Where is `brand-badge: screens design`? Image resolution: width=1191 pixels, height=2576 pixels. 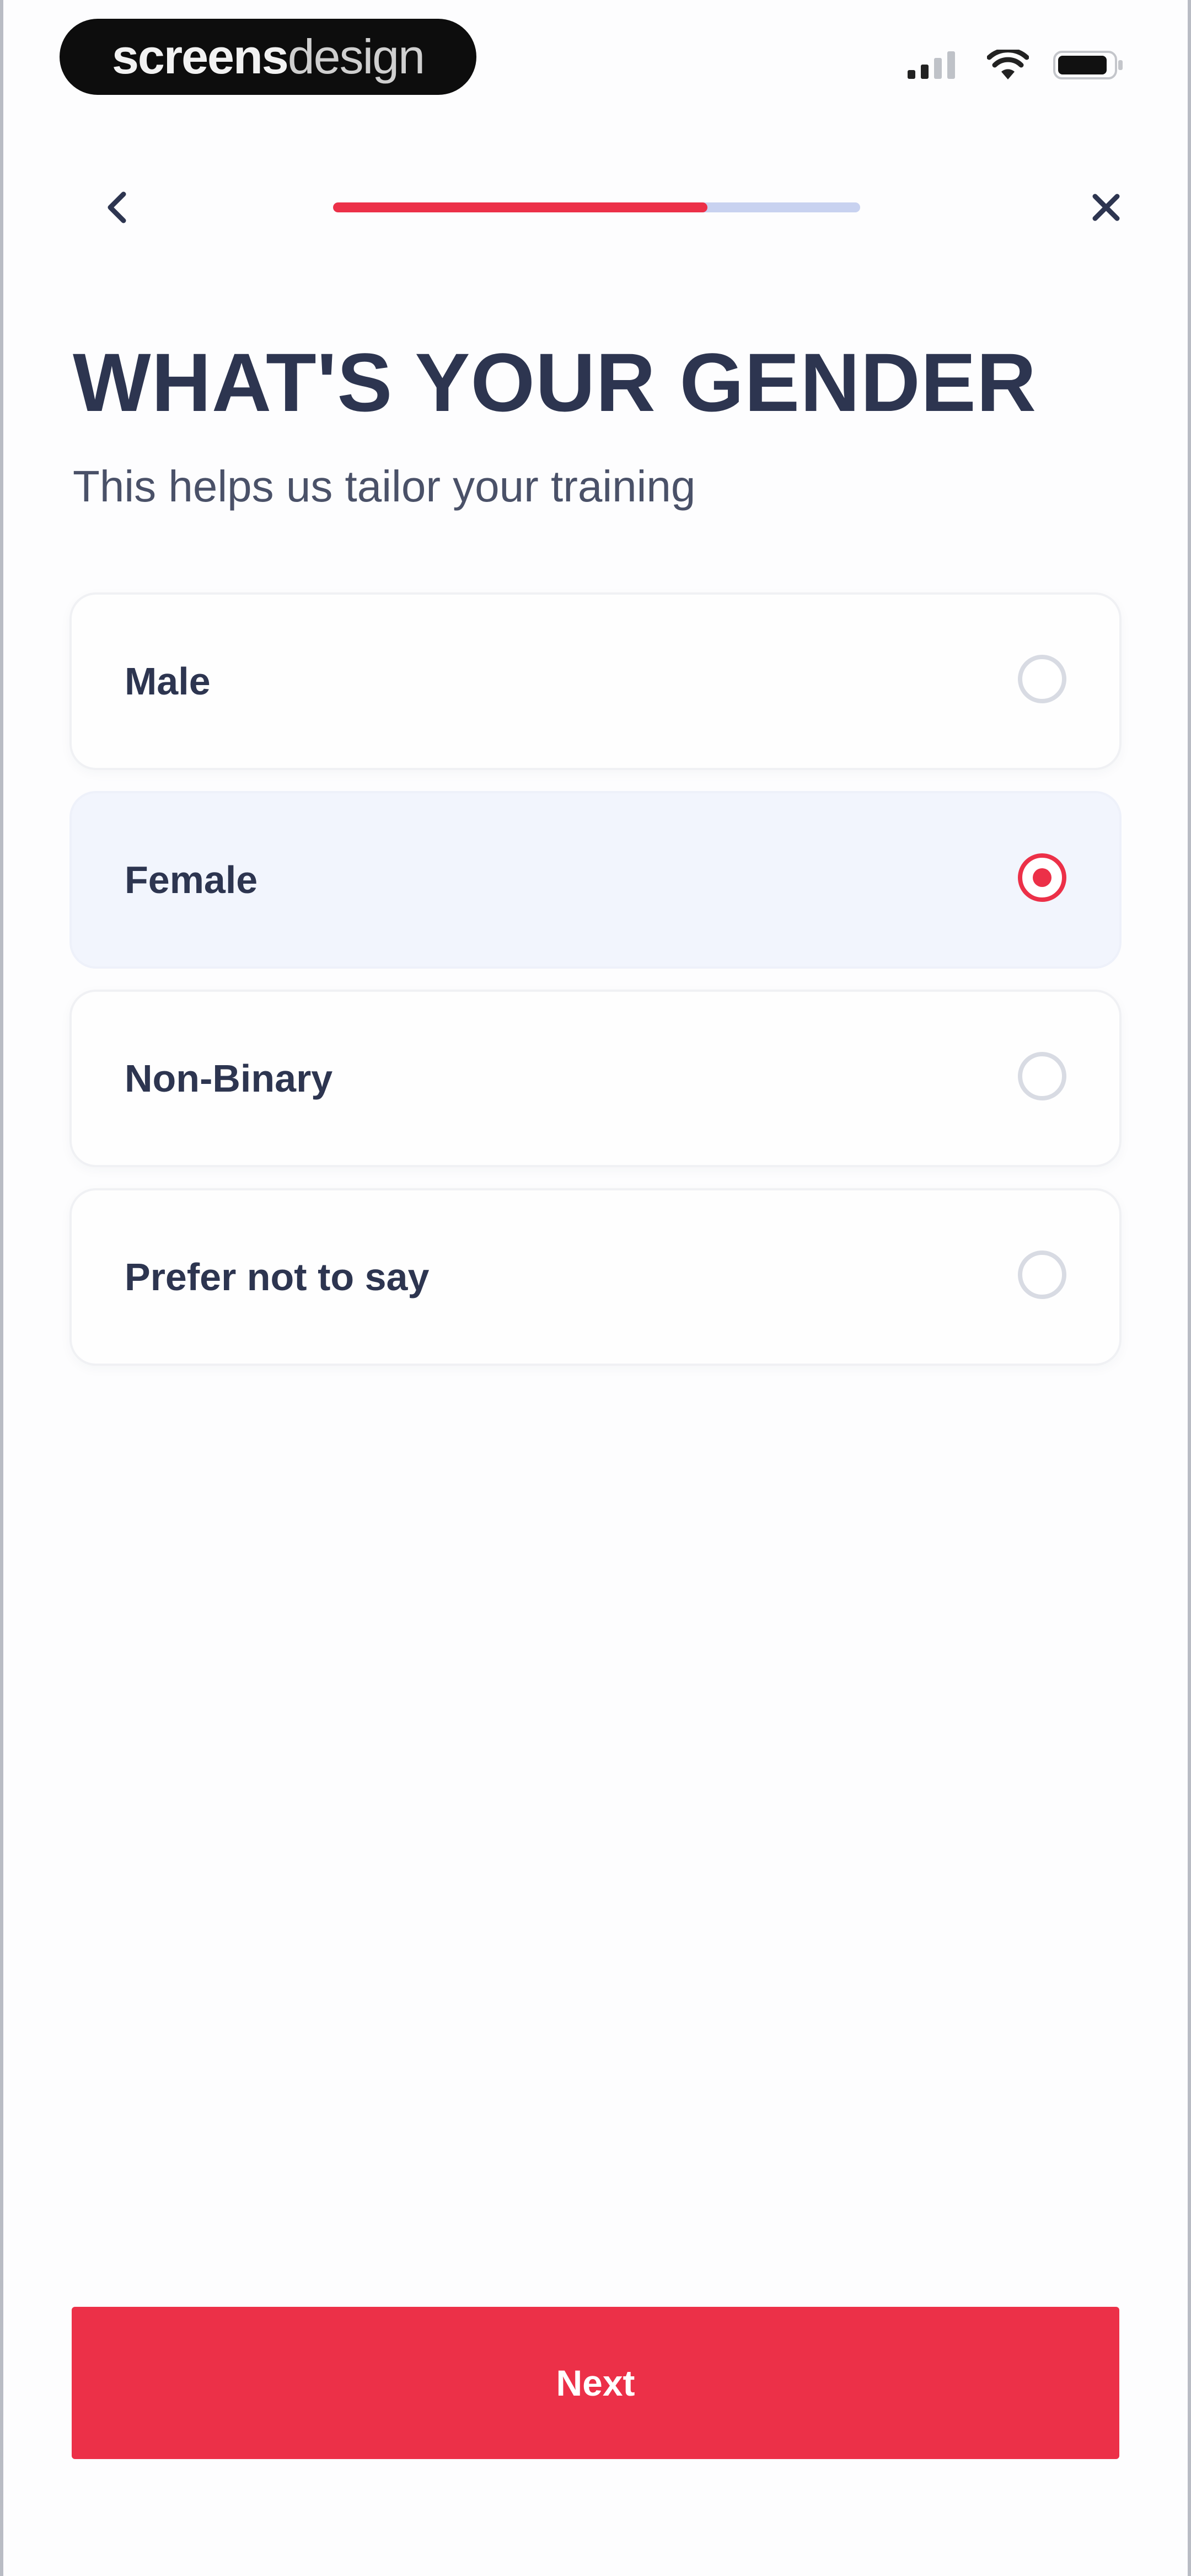
brand-badge: screens design is located at coordinates (268, 57).